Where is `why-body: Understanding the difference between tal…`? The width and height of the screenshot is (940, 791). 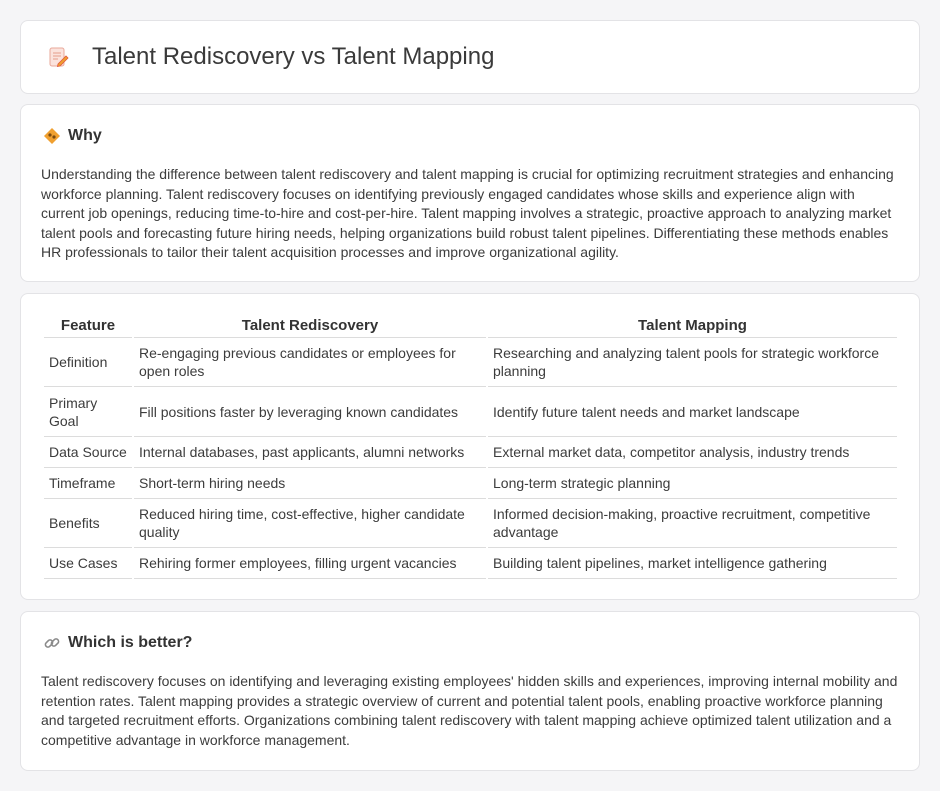
why-body: Understanding the difference between tal… is located at coordinates (467, 213).